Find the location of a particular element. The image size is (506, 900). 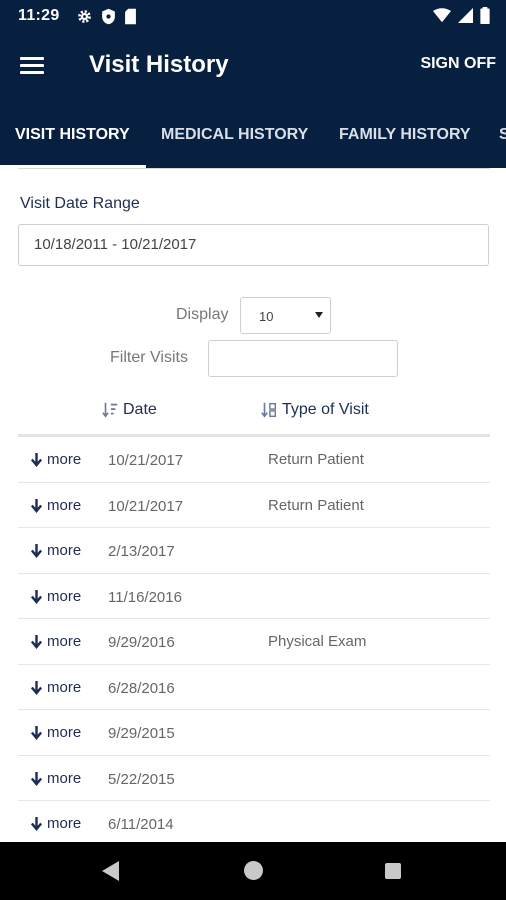

column-header-date-label: Date is located at coordinates (140, 409).